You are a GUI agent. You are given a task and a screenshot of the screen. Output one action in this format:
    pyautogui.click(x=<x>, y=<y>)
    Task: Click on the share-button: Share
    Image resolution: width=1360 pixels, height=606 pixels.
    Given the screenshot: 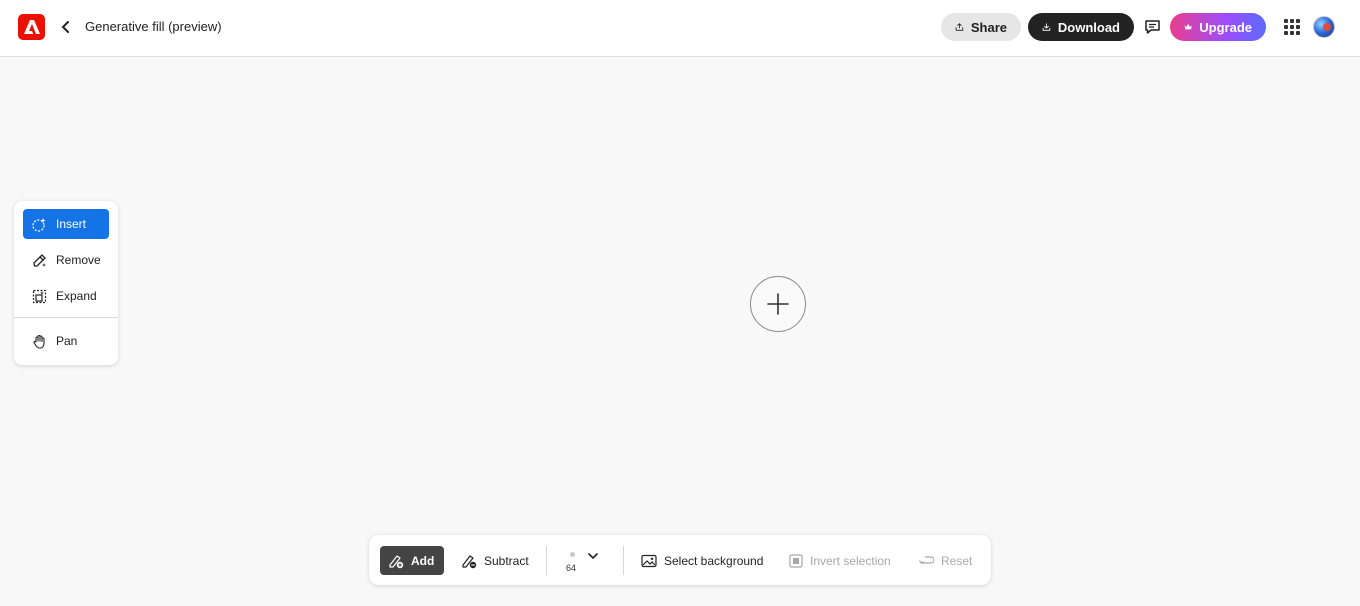 What is the action you would take?
    pyautogui.click(x=981, y=27)
    